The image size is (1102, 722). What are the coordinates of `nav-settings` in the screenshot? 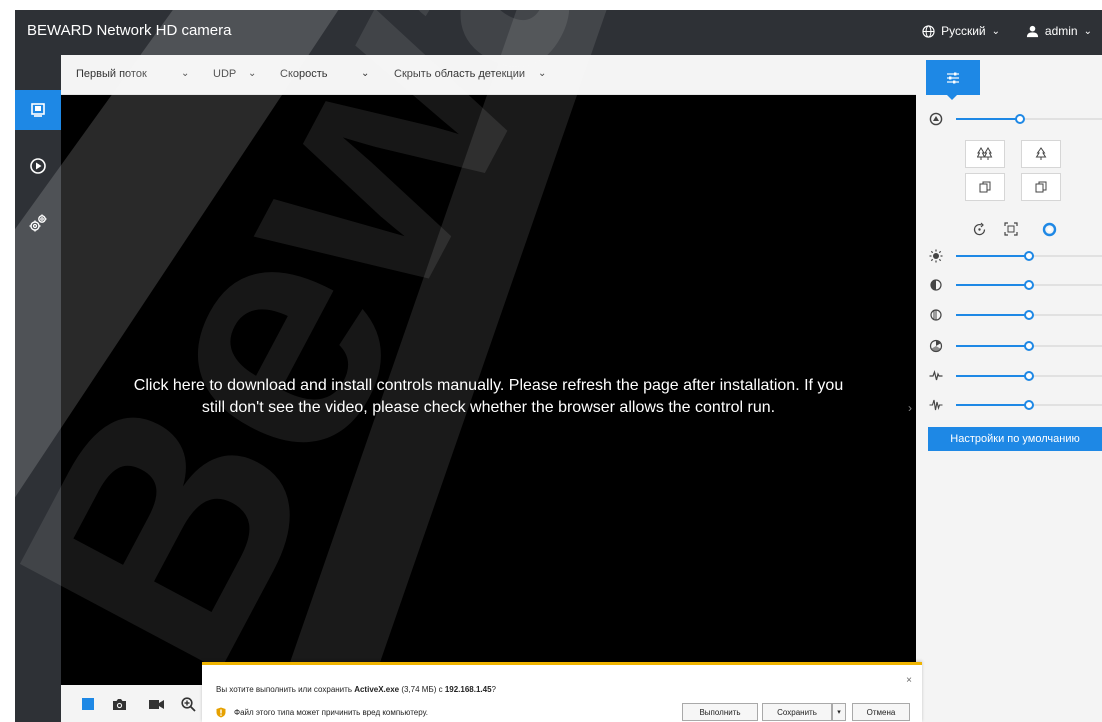 It's located at (38, 223).